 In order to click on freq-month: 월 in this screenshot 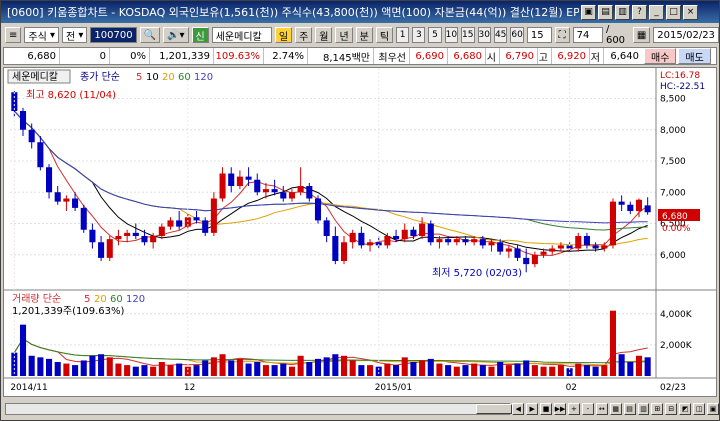, I will do `click(324, 35)`.